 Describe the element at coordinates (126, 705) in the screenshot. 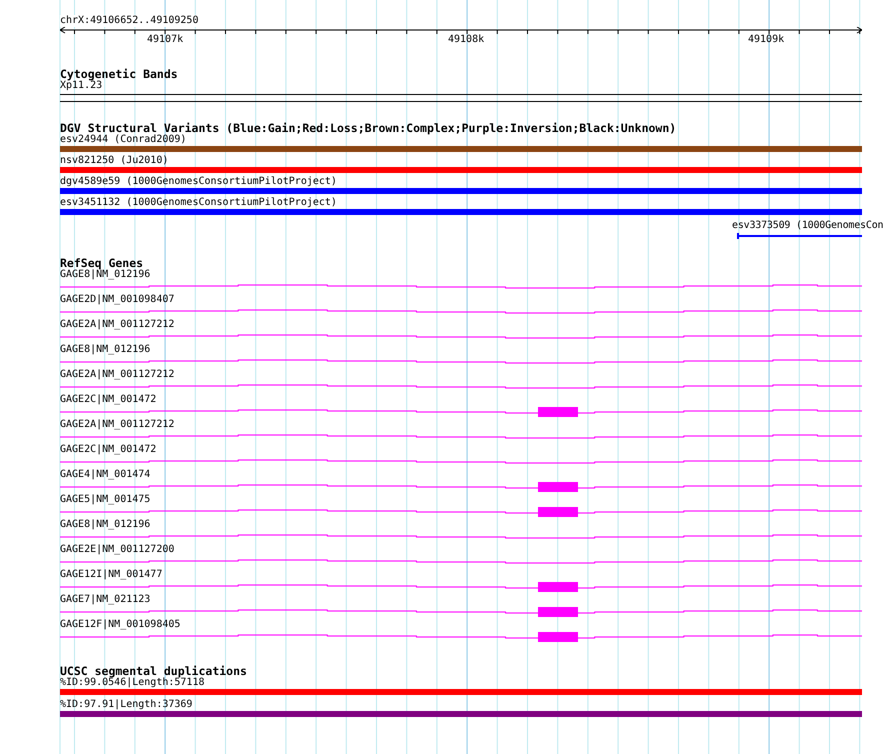

I see `duplication-label: %ID:97.91|Length:37369` at that location.